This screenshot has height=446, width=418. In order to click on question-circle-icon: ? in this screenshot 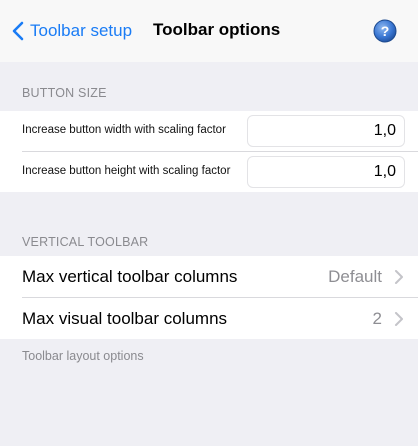, I will do `click(385, 31)`.